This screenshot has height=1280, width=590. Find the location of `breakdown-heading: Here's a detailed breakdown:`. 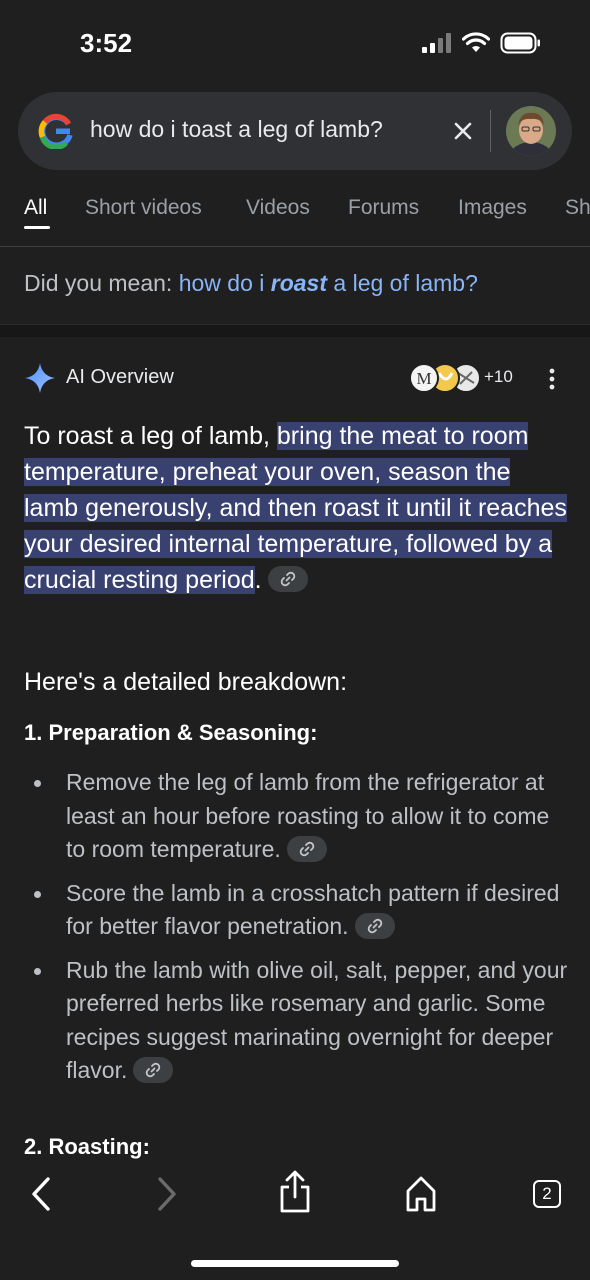

breakdown-heading: Here's a detailed breakdown: is located at coordinates (186, 682).